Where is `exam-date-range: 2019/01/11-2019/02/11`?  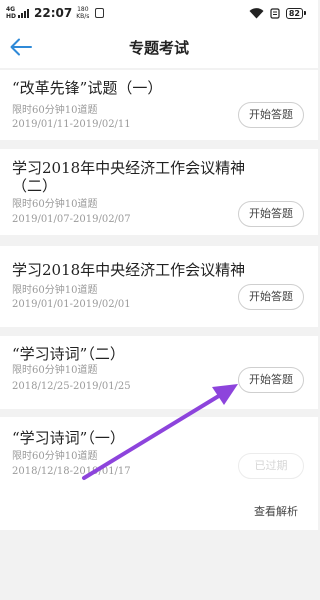 exam-date-range: 2019/01/11-2019/02/11 is located at coordinates (71, 124).